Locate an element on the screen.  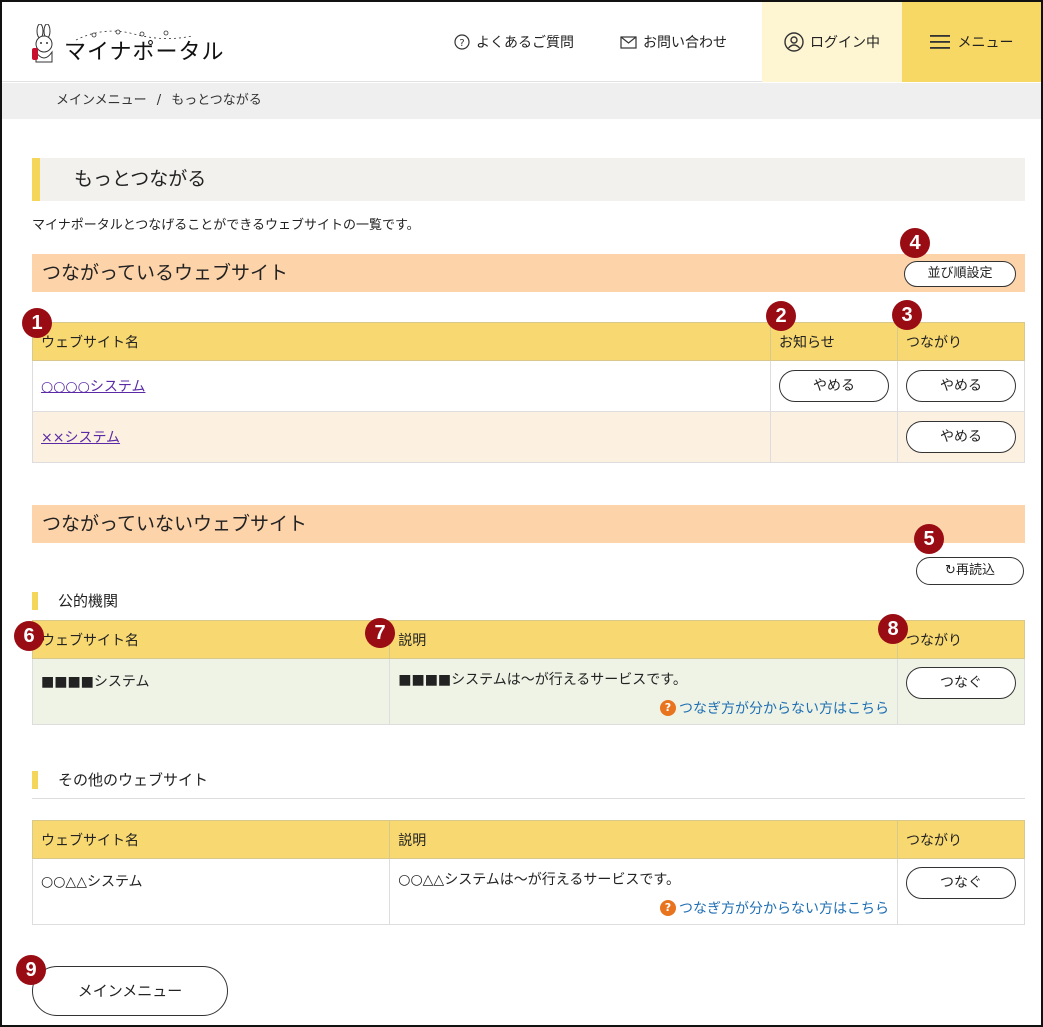
callout-badge-7: 7 is located at coordinates (380, 633).